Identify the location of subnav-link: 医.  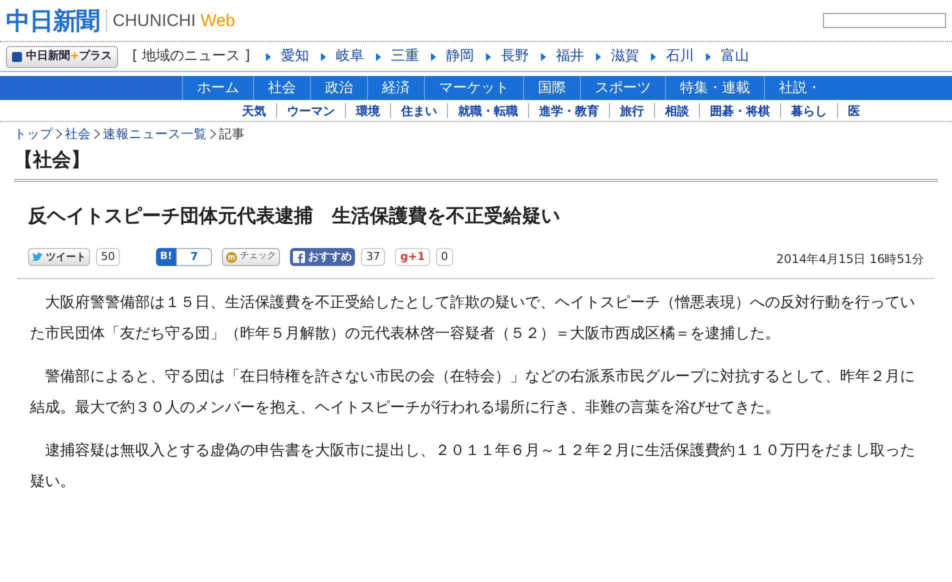
(853, 110).